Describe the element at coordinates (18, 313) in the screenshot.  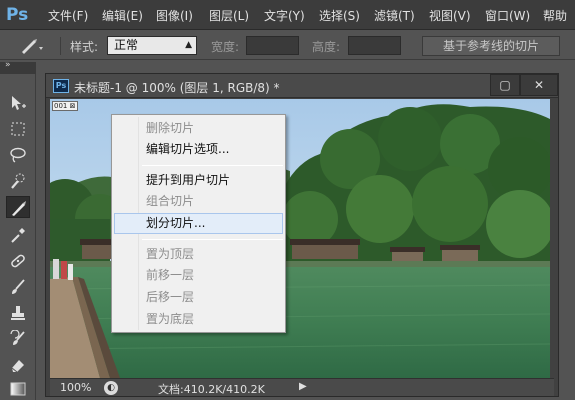
I see `clone-stamp-icon` at that location.